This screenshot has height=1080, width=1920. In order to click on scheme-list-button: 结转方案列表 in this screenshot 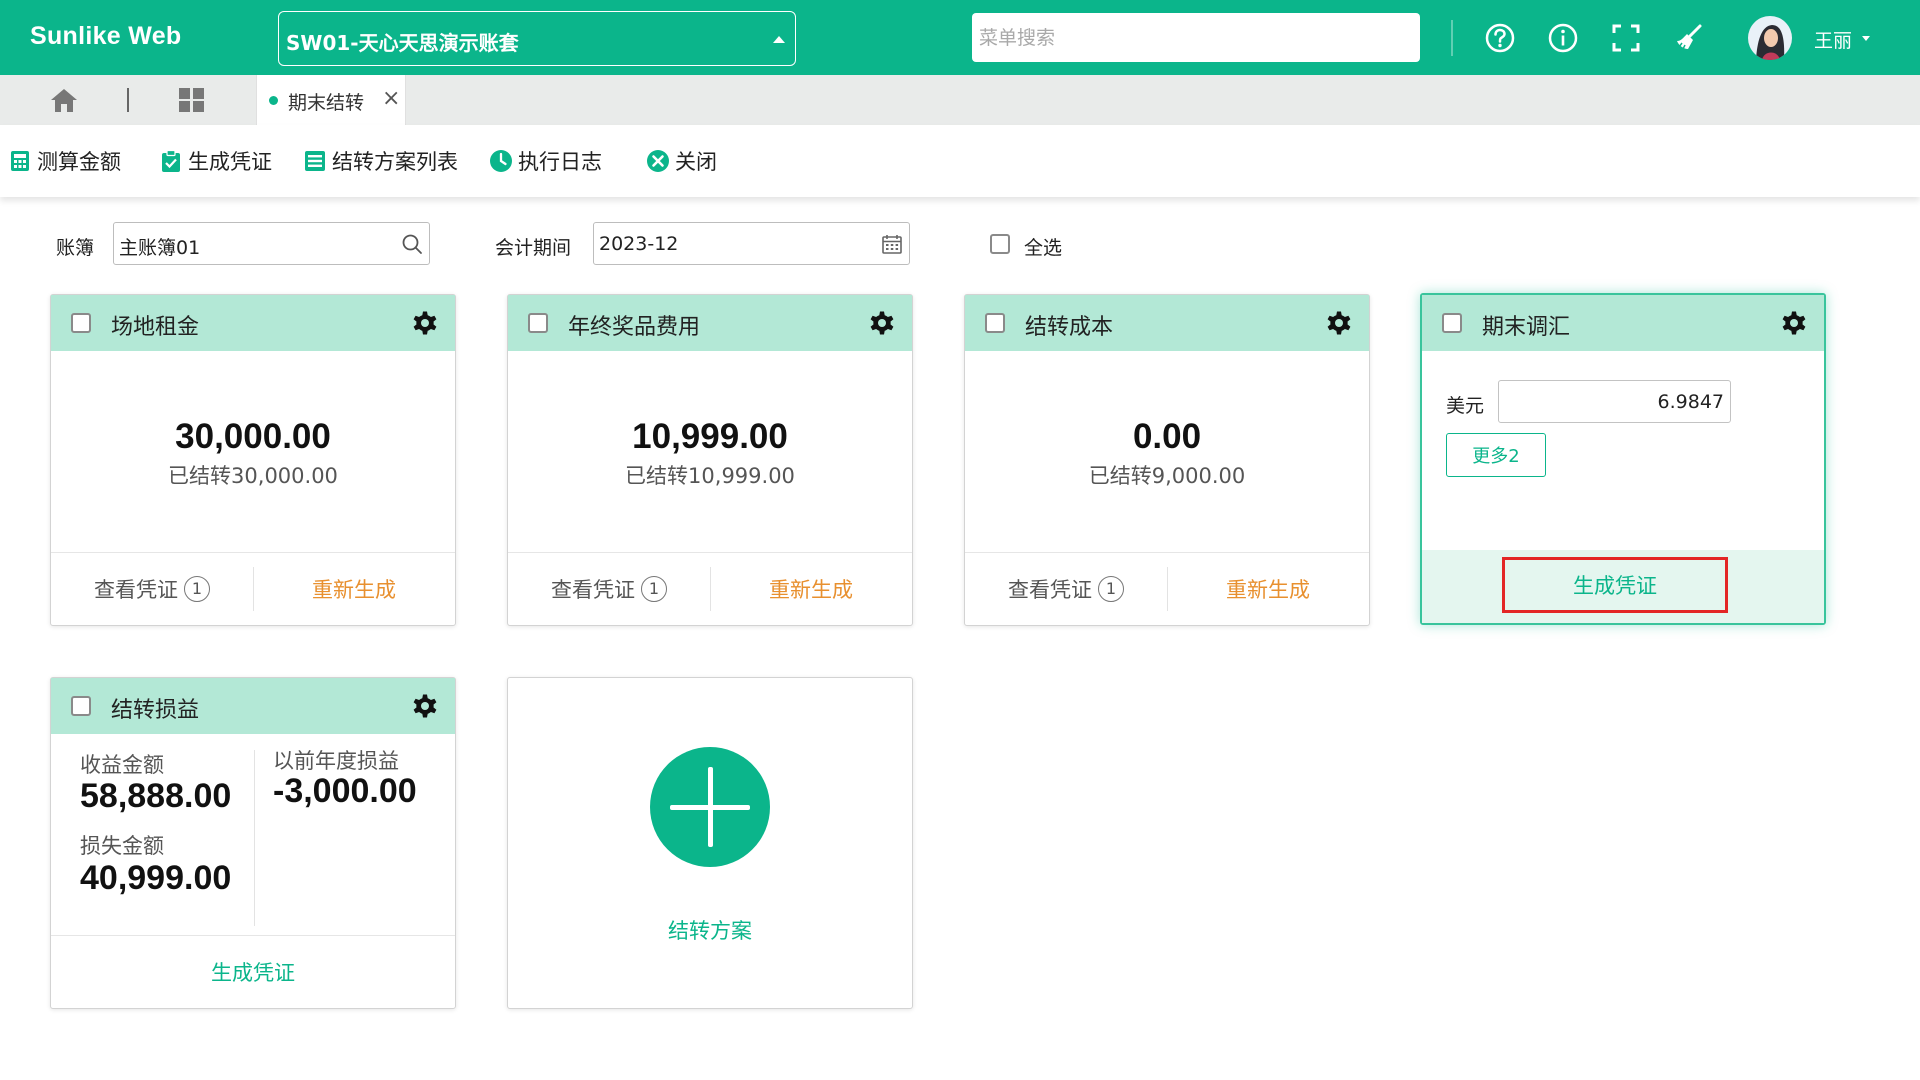, I will do `click(380, 161)`.